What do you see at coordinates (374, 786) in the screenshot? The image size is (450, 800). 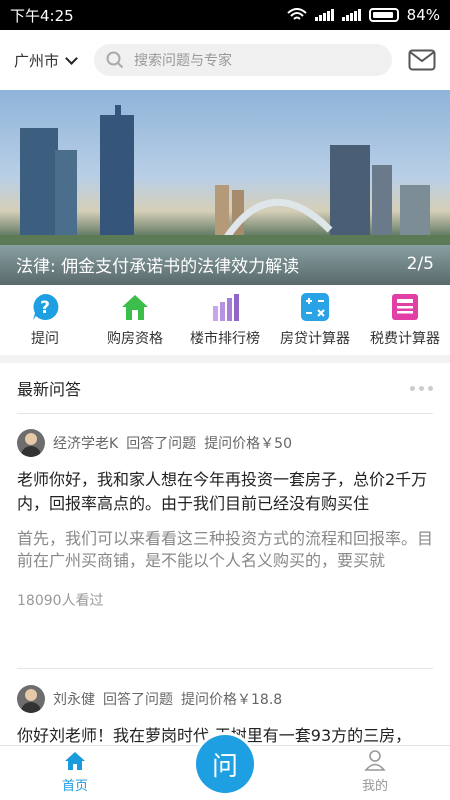 I see `tab-mine-label: 我的` at bounding box center [374, 786].